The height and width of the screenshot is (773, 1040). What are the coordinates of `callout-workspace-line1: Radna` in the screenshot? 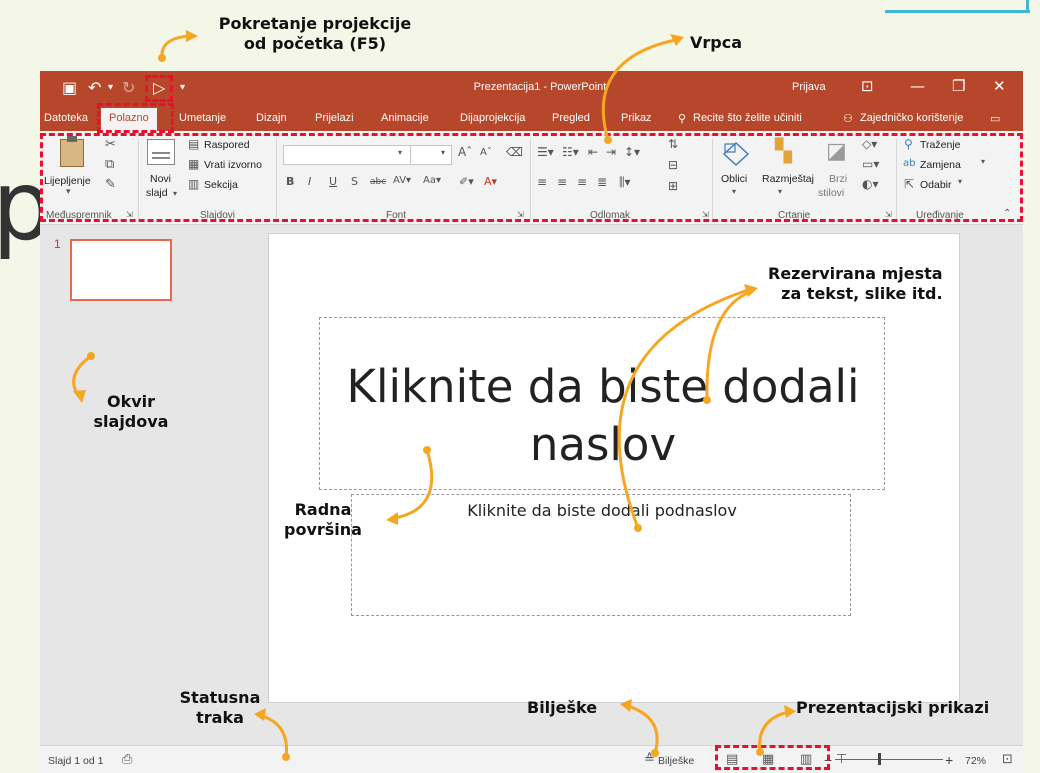 It's located at (323, 509).